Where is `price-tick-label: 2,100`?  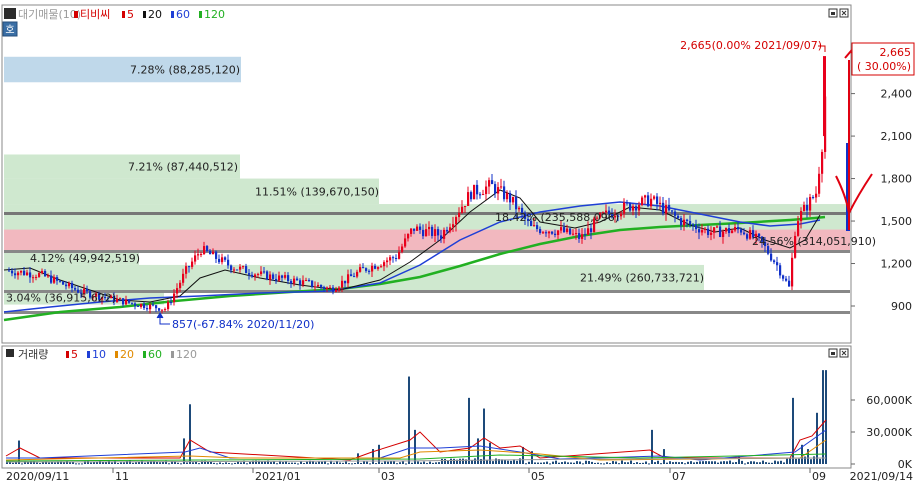 price-tick-label: 2,100 is located at coordinates (897, 136).